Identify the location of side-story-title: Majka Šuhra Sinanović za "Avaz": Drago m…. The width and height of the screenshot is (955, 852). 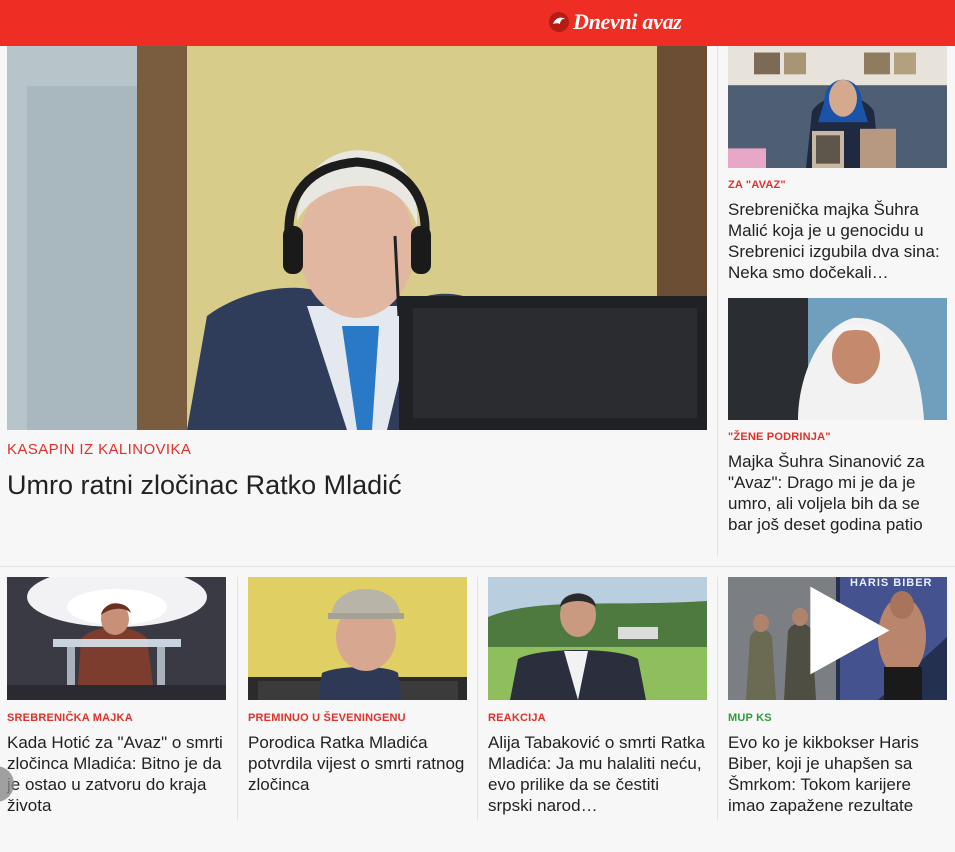
(837, 493).